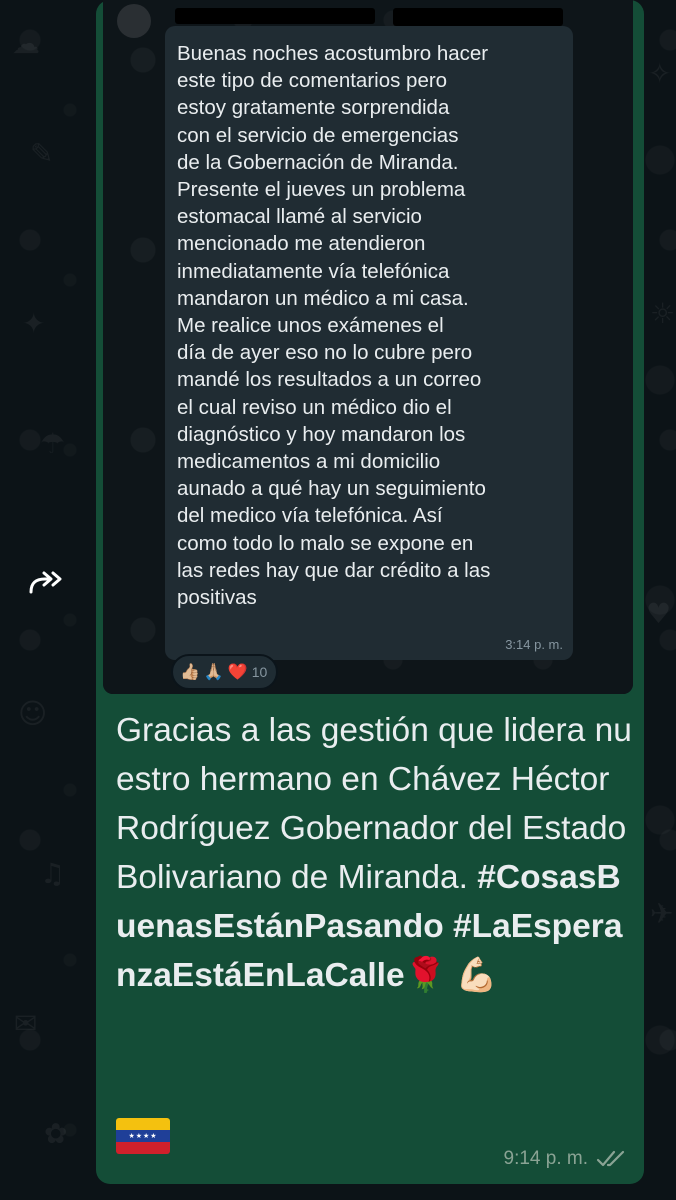 The image size is (676, 1200). What do you see at coordinates (663, 313) in the screenshot?
I see `doodle-icon: ☼` at bounding box center [663, 313].